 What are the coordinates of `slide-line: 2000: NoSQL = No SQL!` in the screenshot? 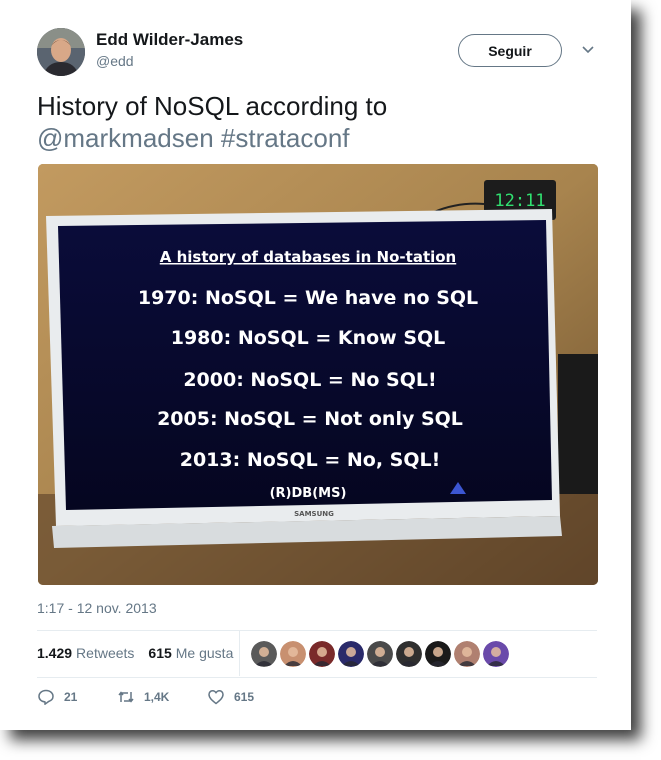 It's located at (309, 380).